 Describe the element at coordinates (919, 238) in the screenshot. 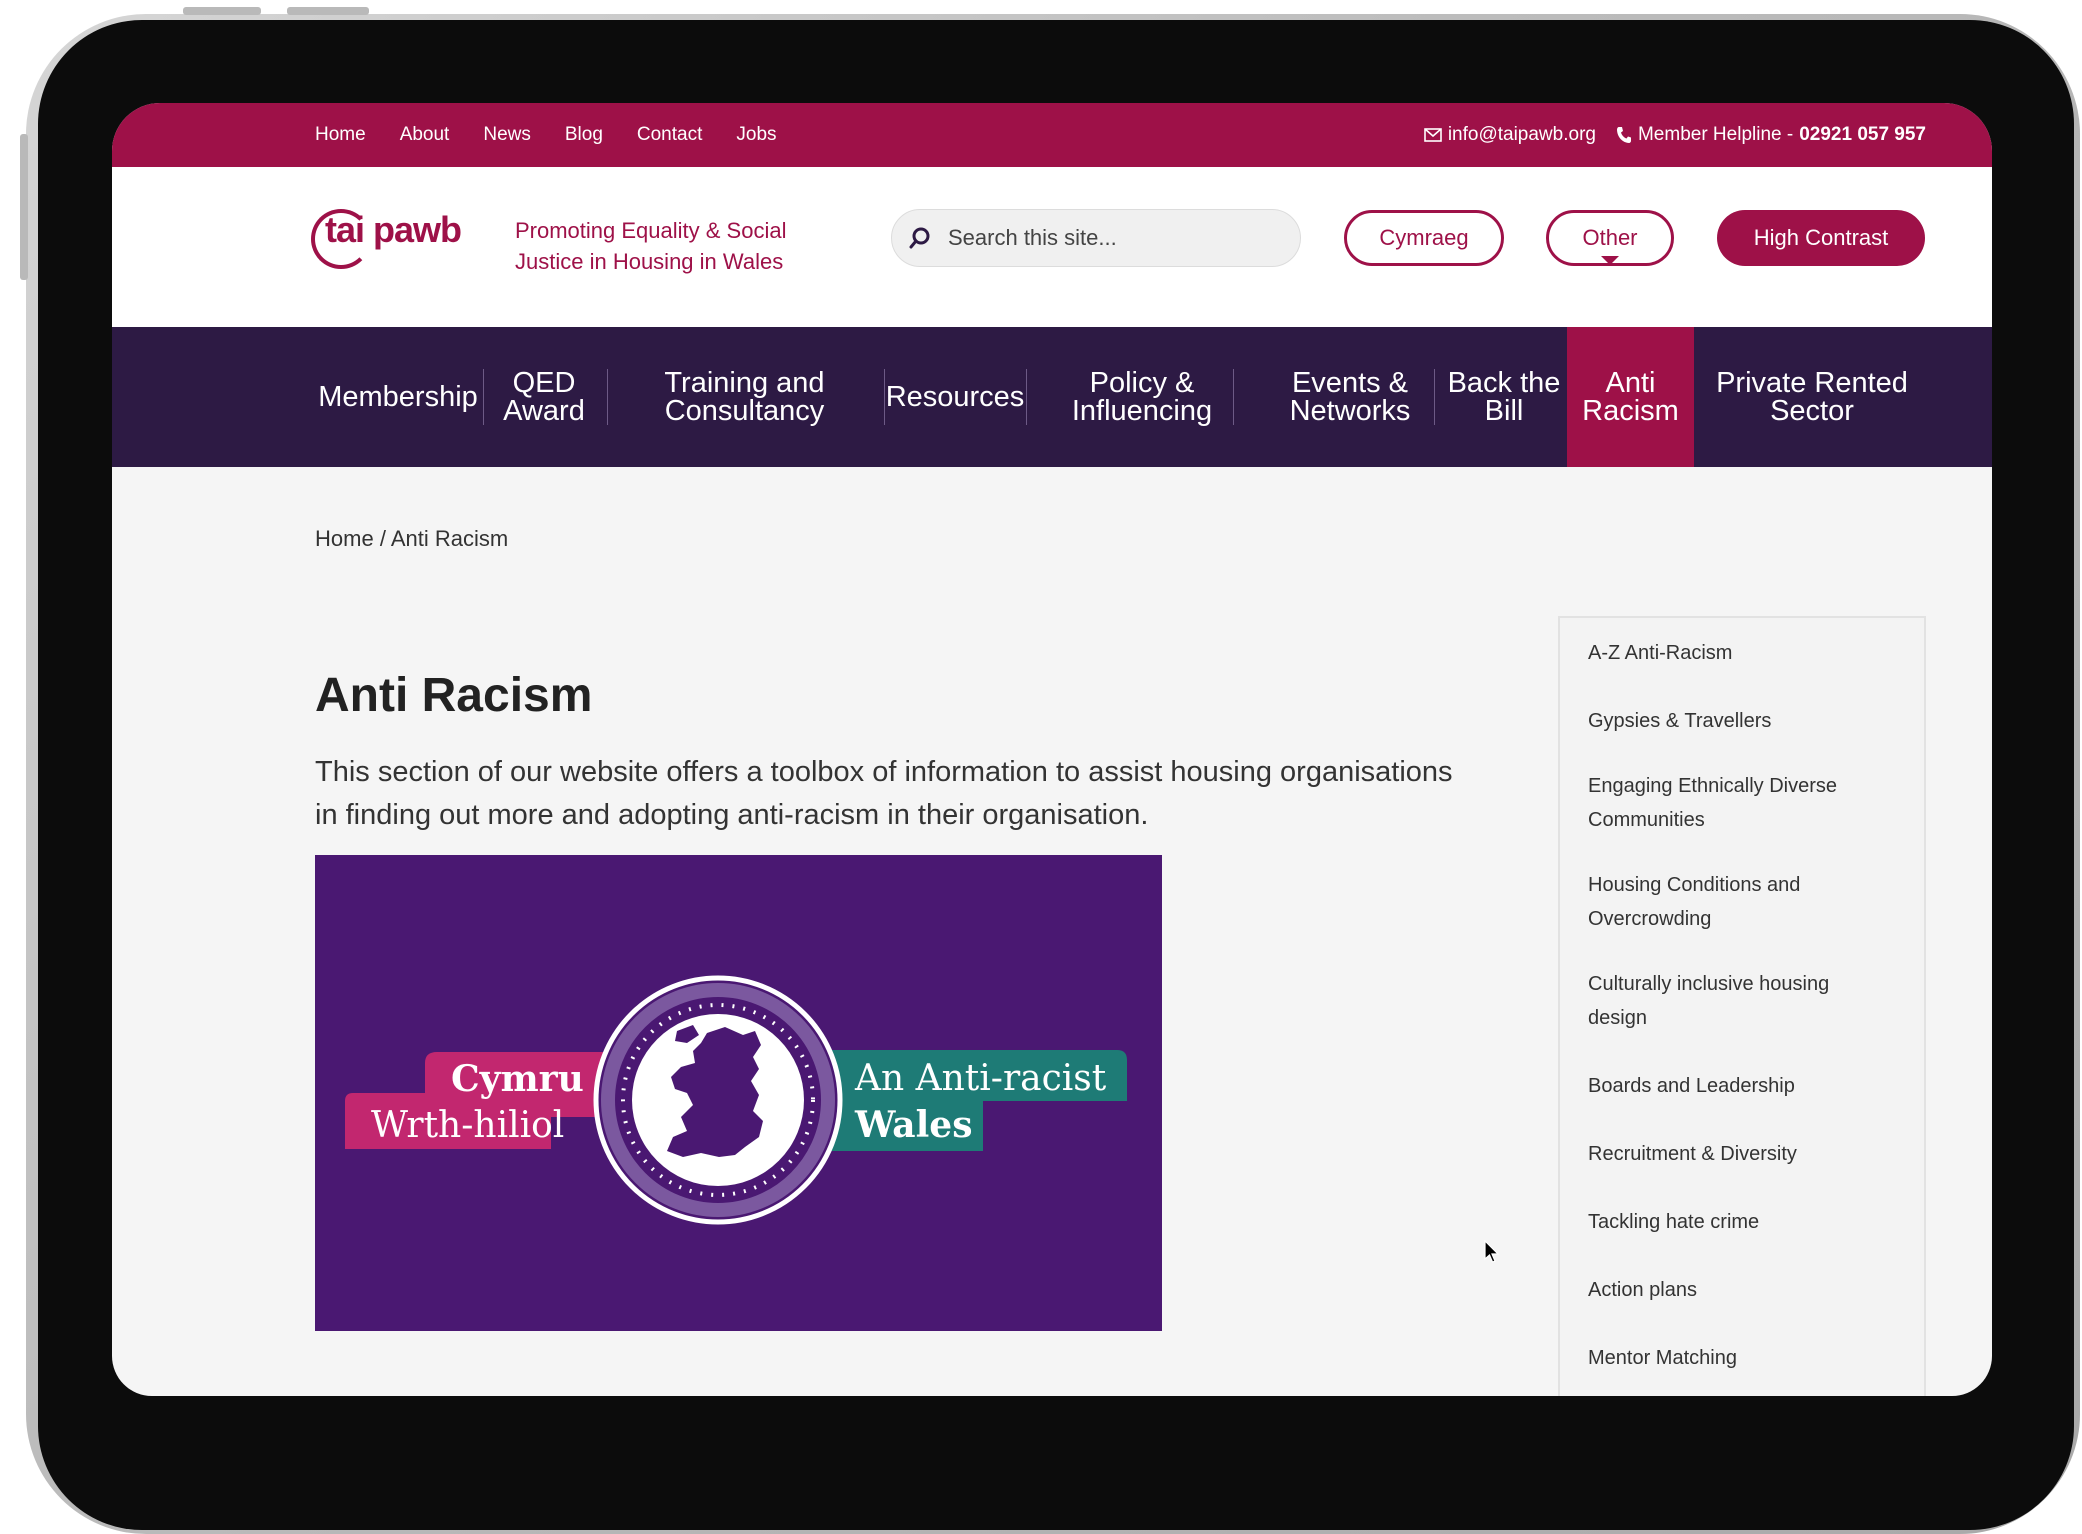

I see `search-icon` at that location.